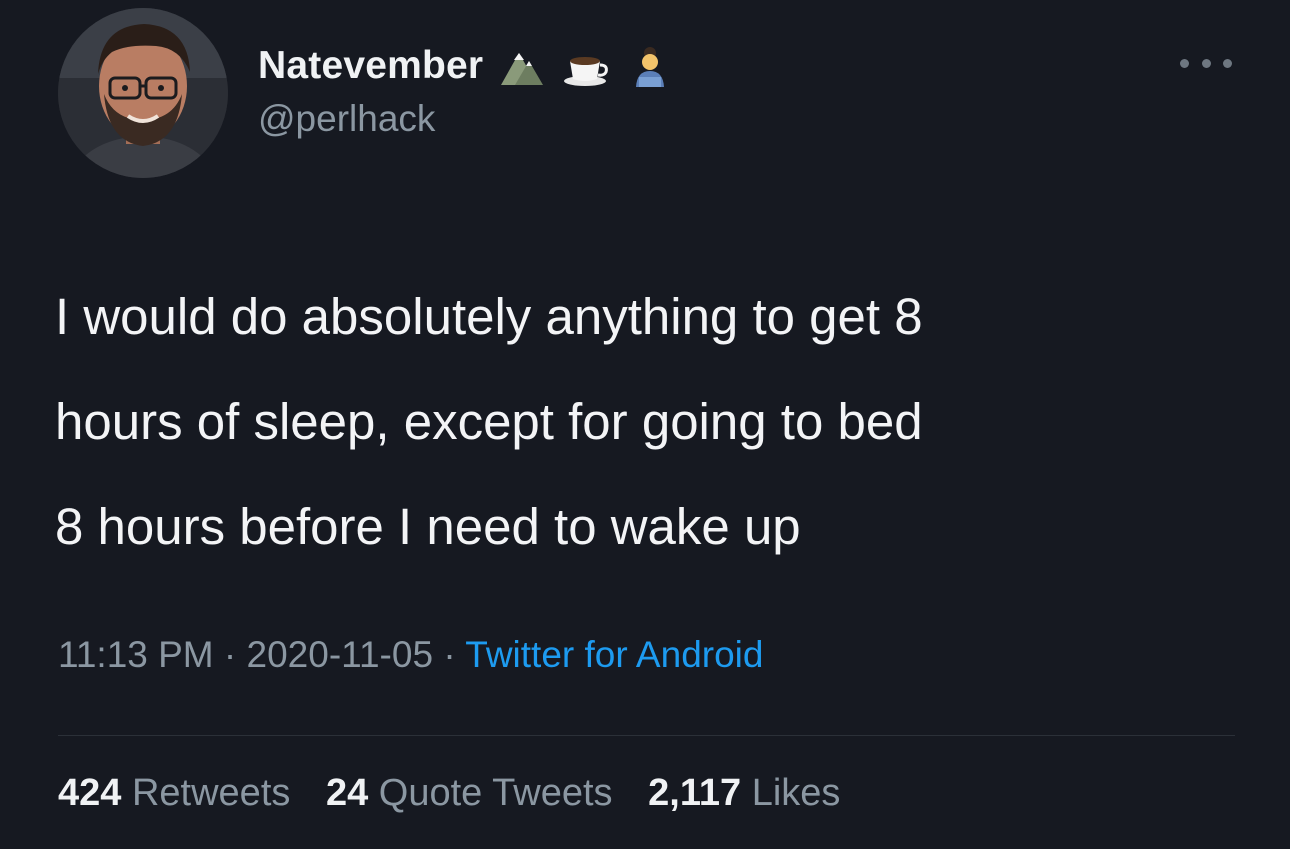 This screenshot has width=1290, height=849. I want to click on tweet-stats: 424 Retweets 24 Quote Tweets 2,117 Likes, so click(461, 793).